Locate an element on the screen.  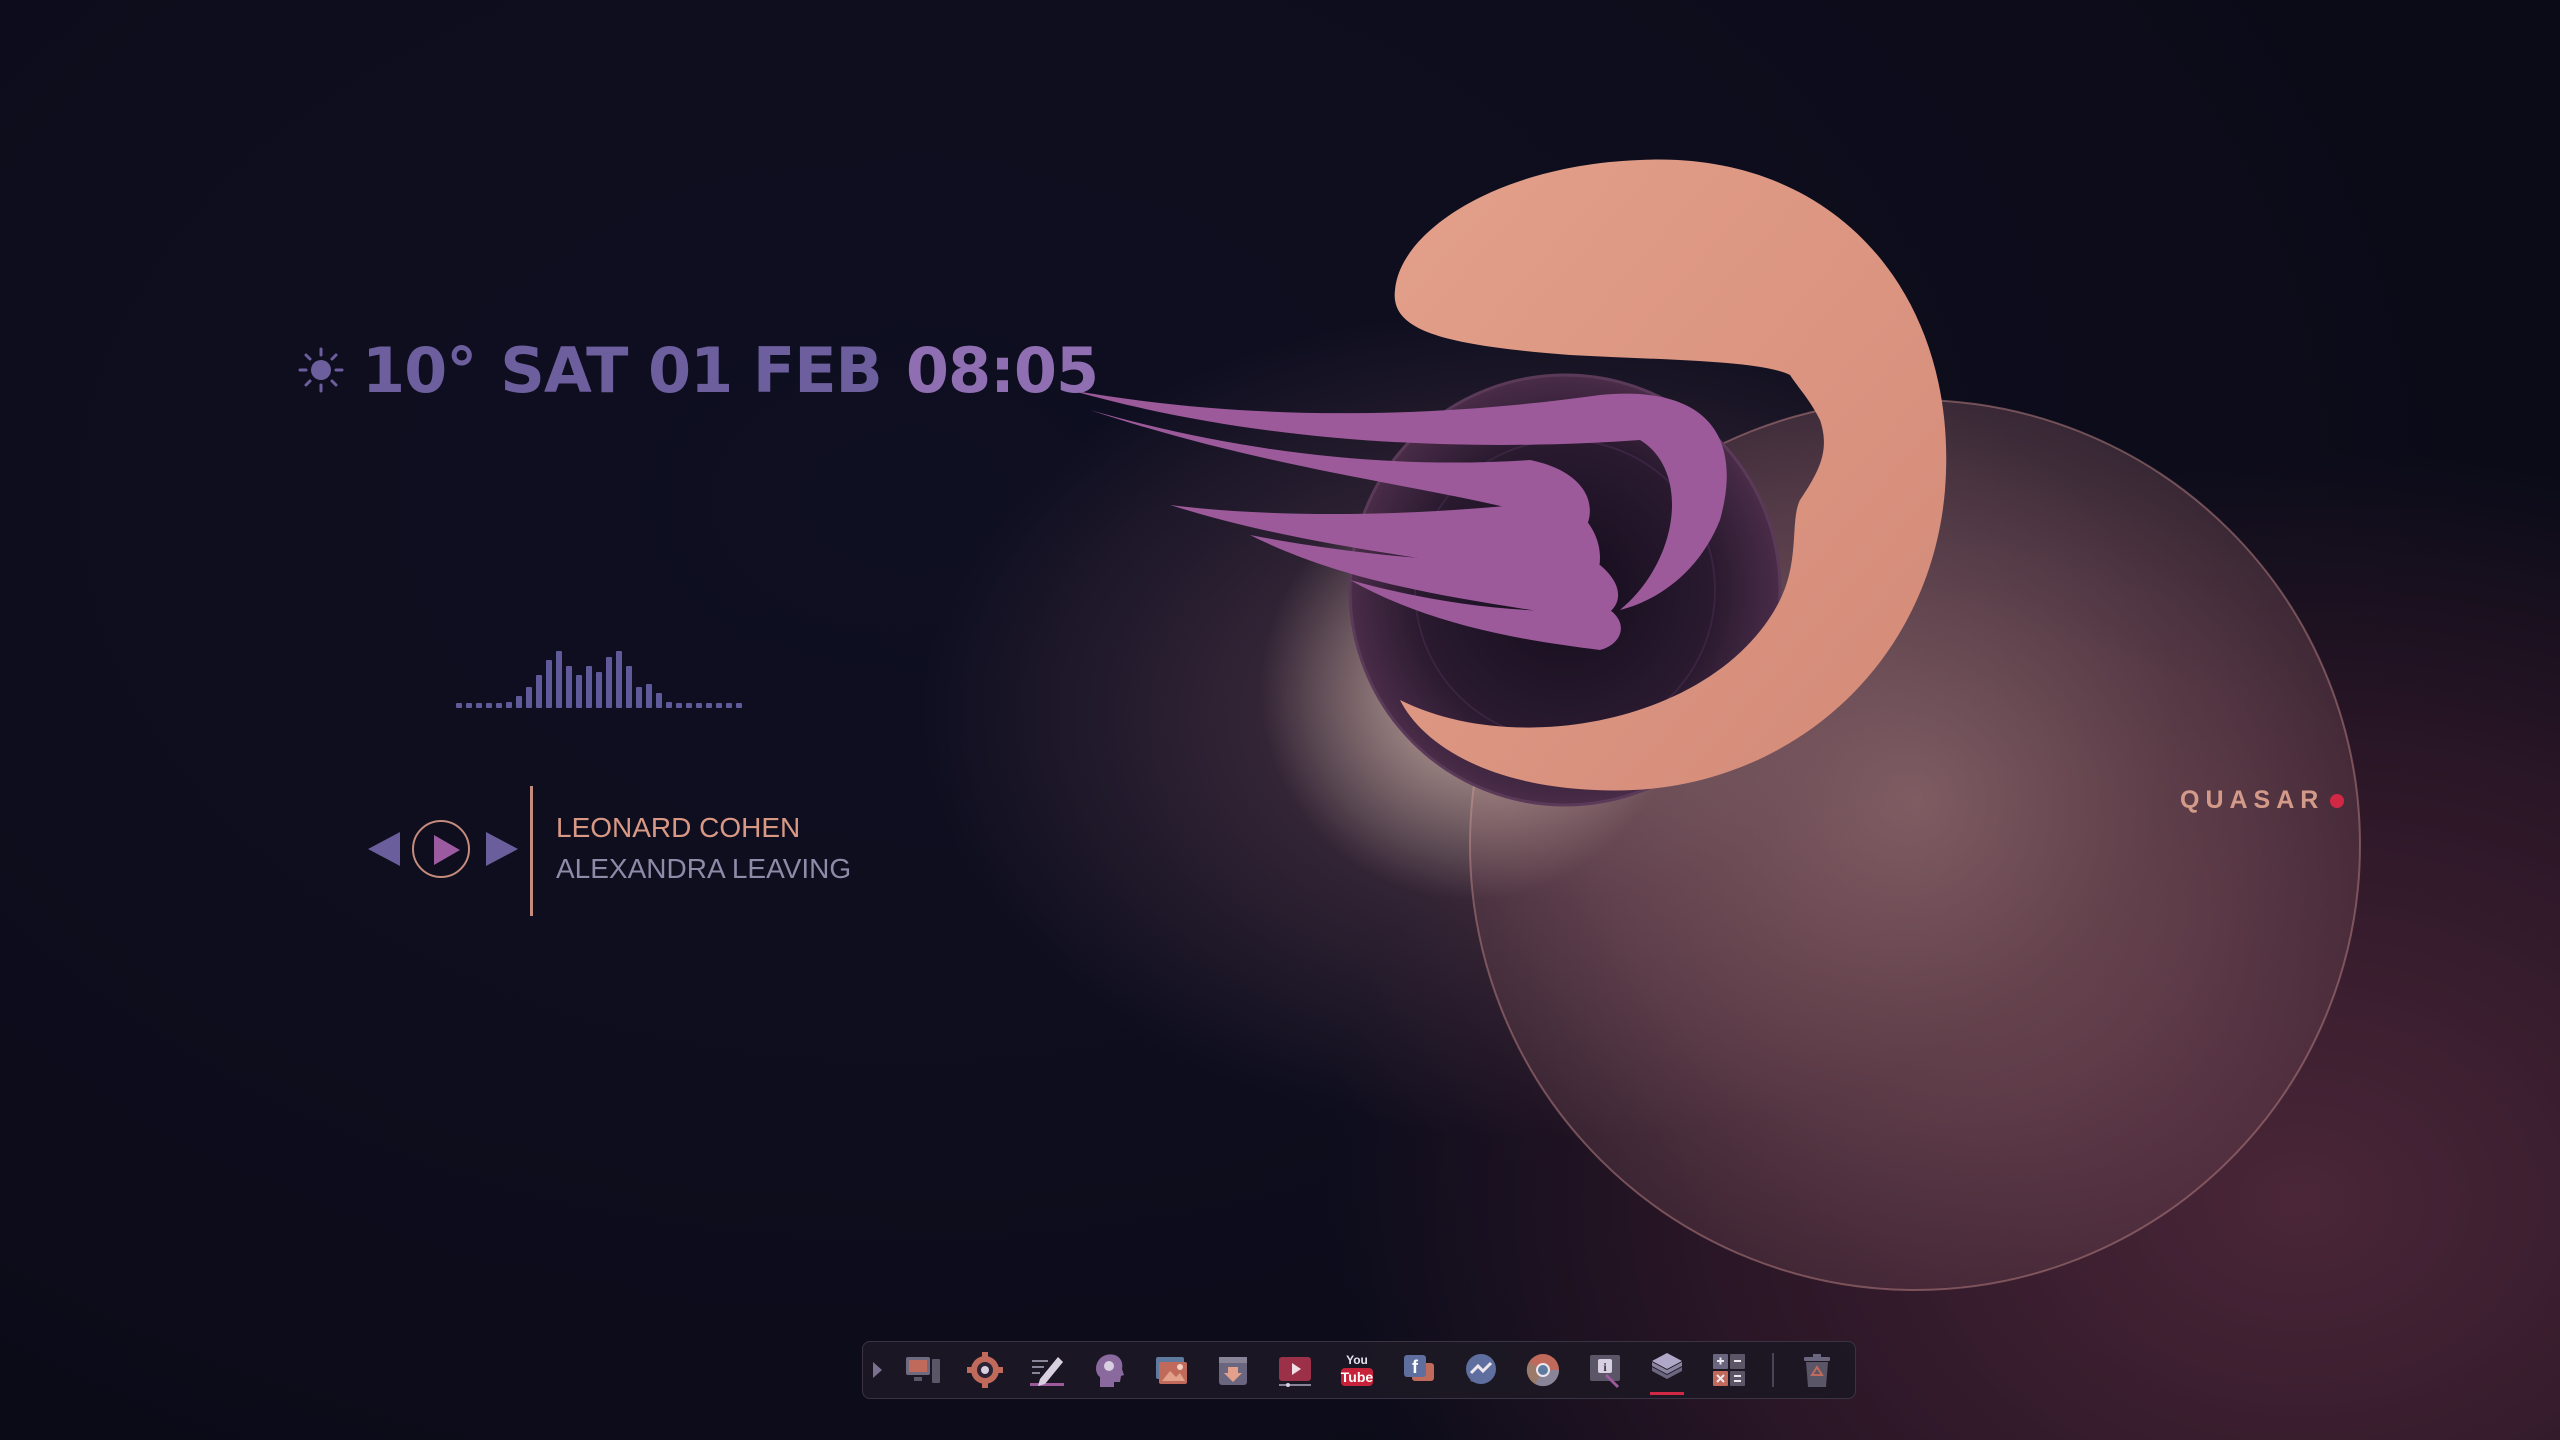
dock-item-messenger is located at coordinates (1481, 1370).